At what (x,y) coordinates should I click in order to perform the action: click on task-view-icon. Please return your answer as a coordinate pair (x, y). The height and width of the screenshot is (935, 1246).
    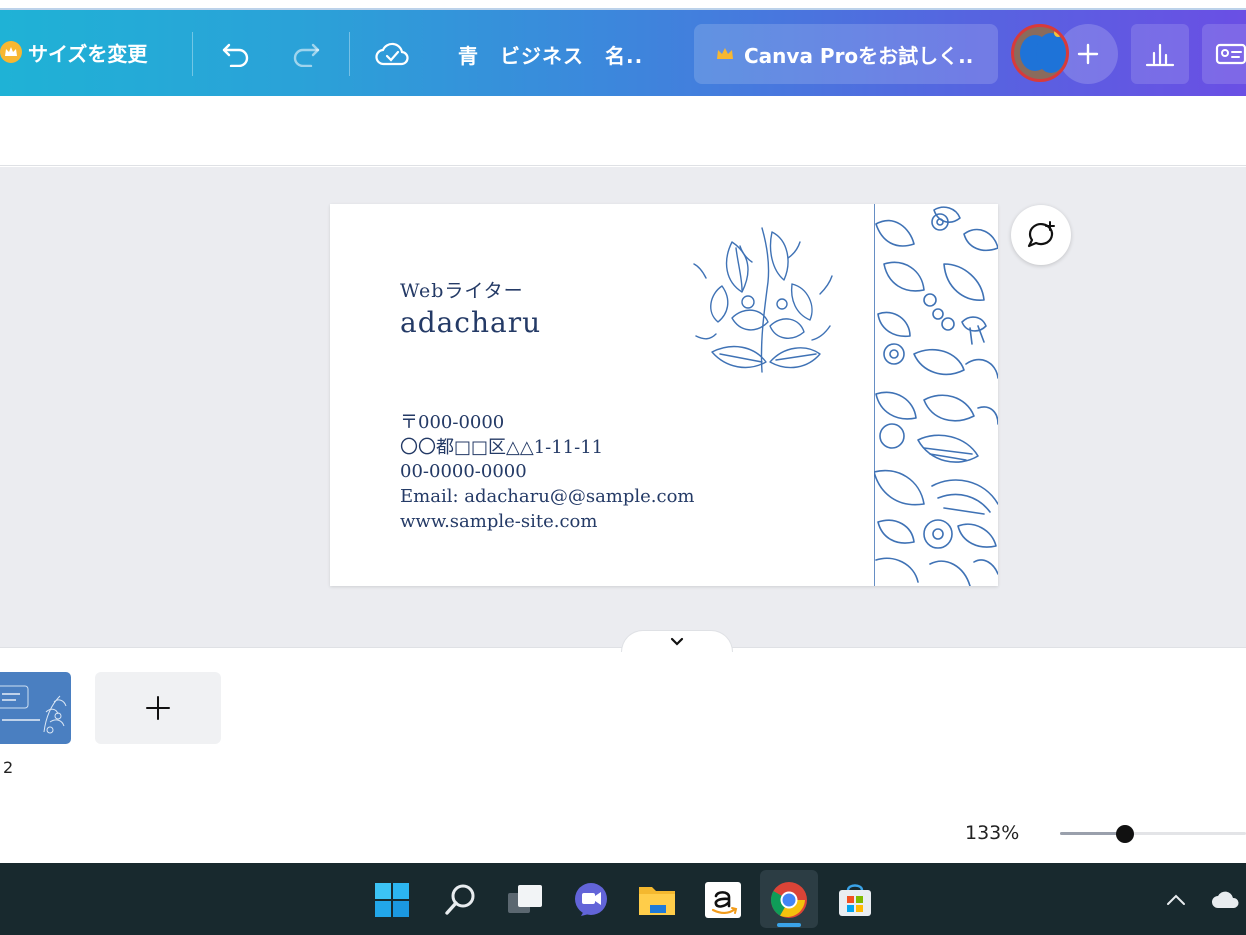
    Looking at the image, I should click on (525, 899).